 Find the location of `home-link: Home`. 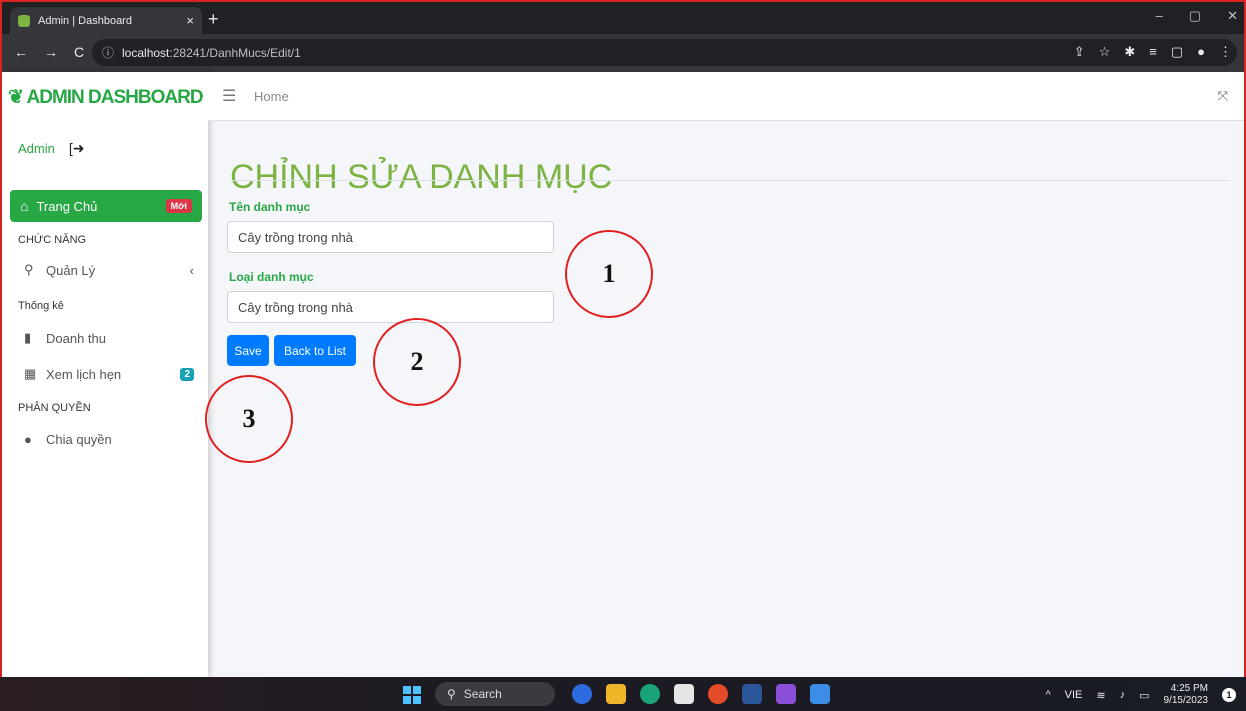

home-link: Home is located at coordinates (271, 96).